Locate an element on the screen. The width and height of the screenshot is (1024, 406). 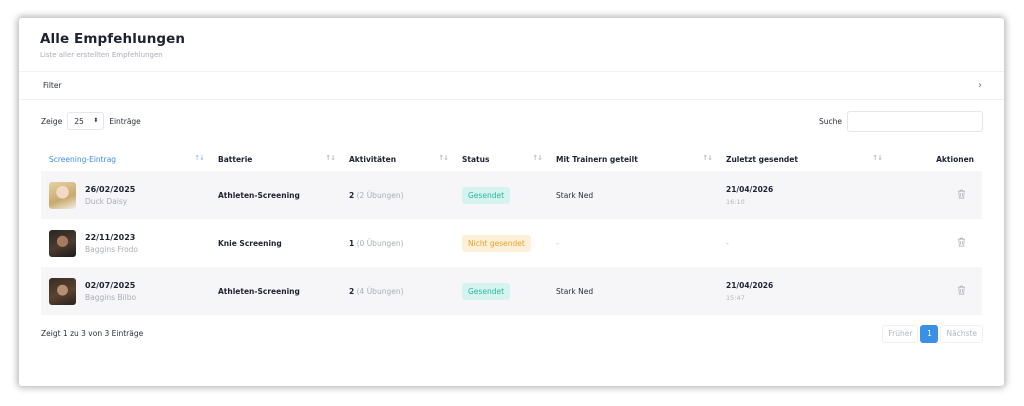
cell-shared-with: - is located at coordinates (557, 243).